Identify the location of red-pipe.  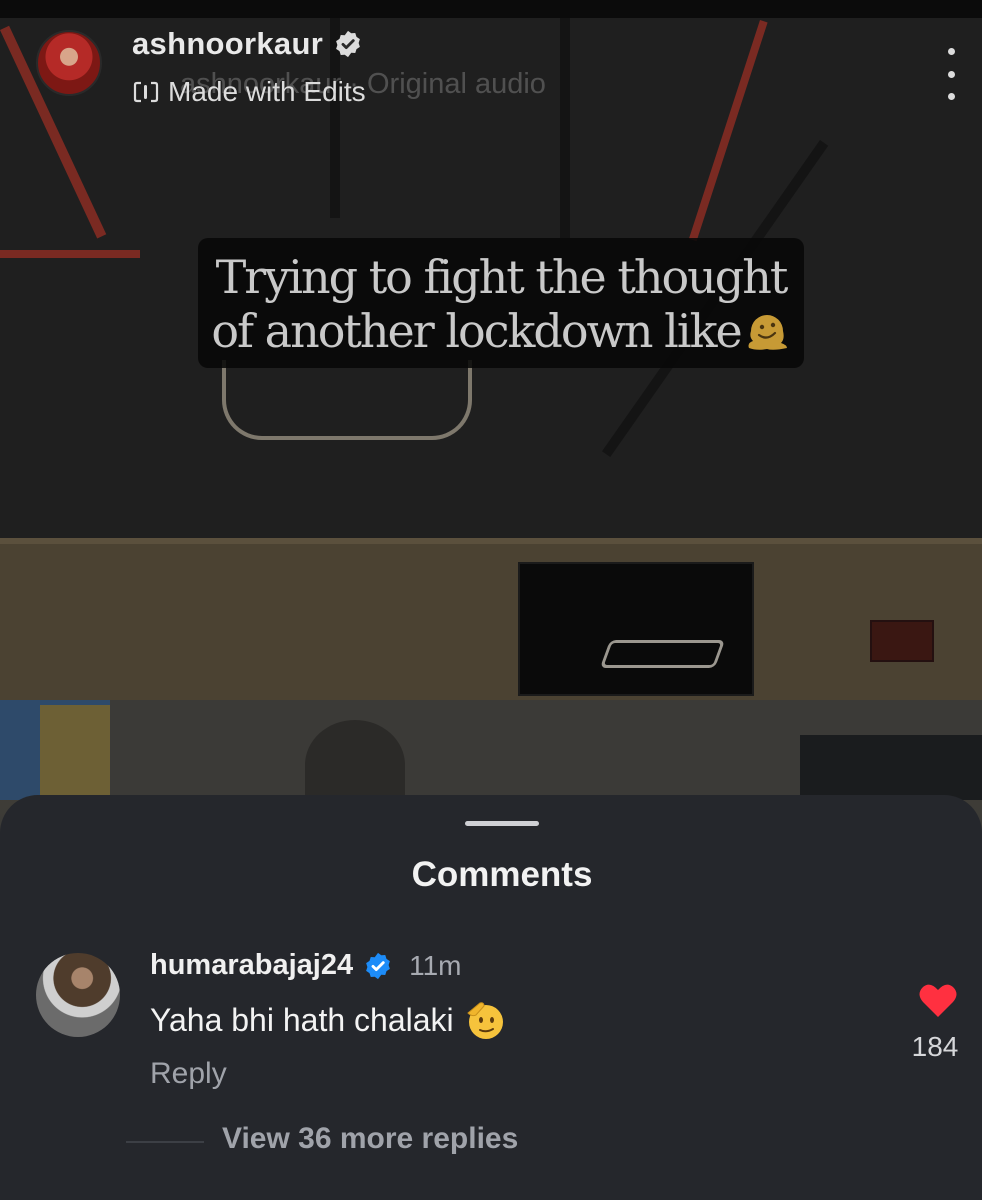
(70, 254).